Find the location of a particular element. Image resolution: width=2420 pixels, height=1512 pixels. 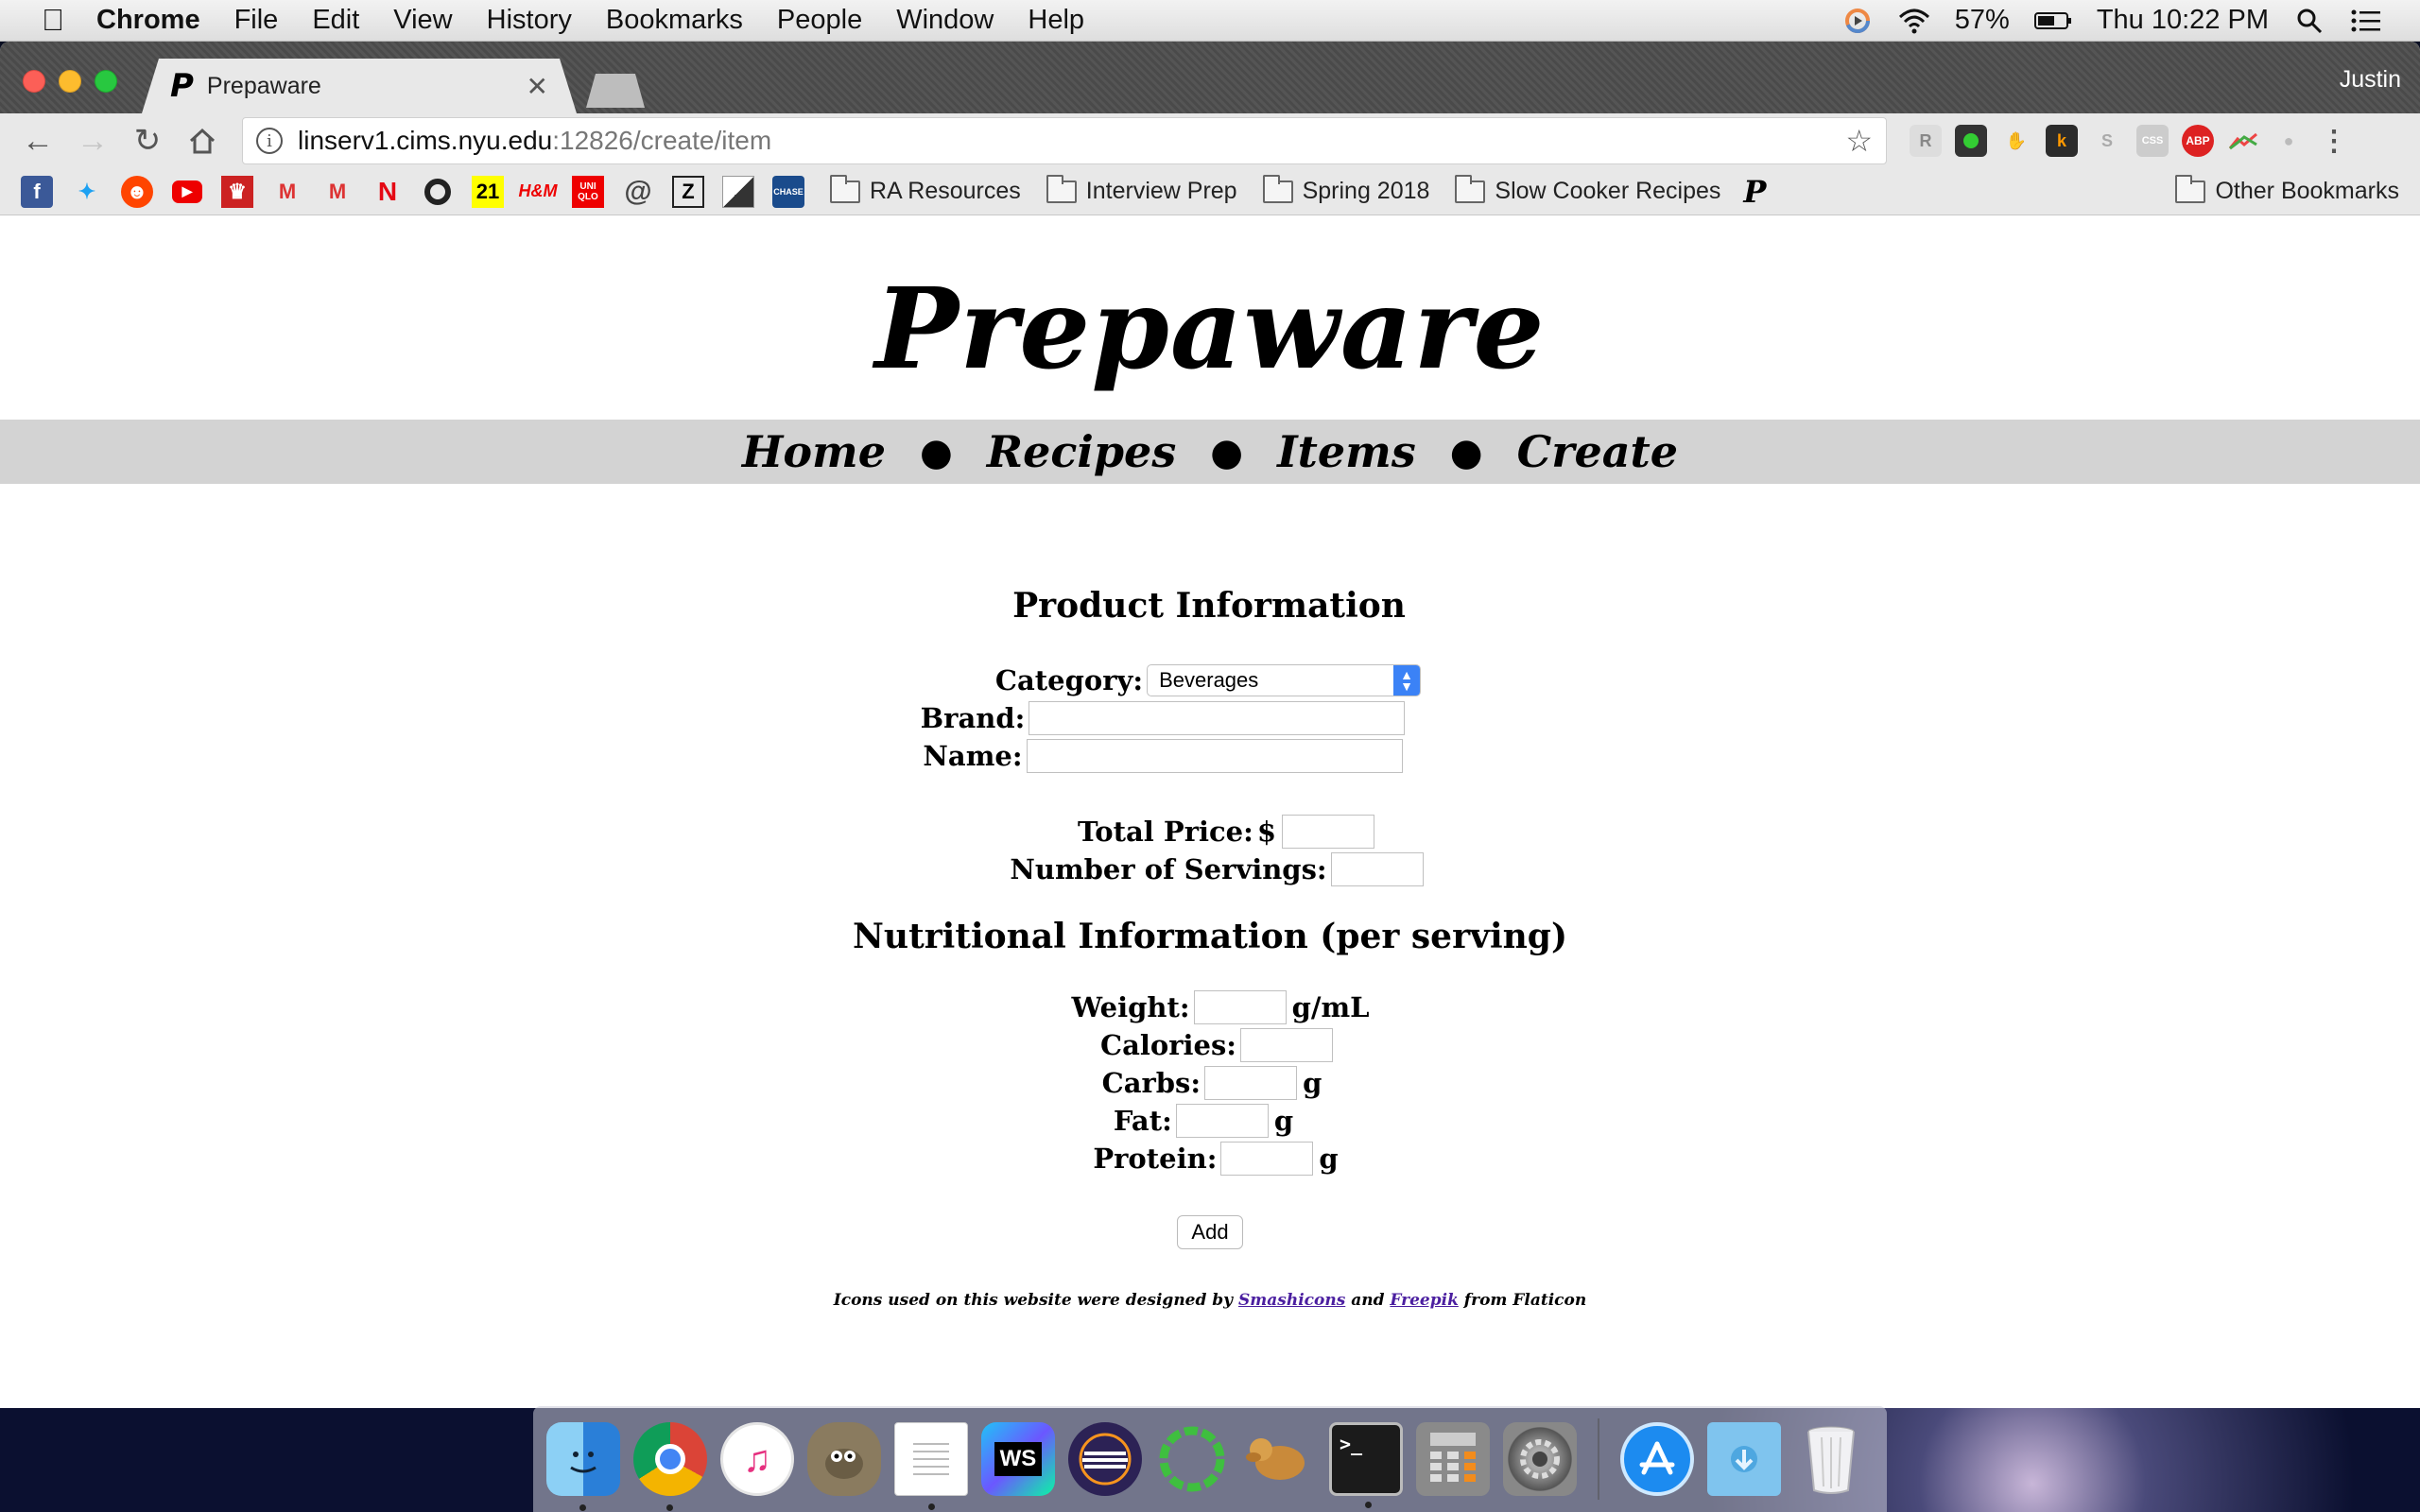

ext-k-icon: k is located at coordinates (2062, 141).